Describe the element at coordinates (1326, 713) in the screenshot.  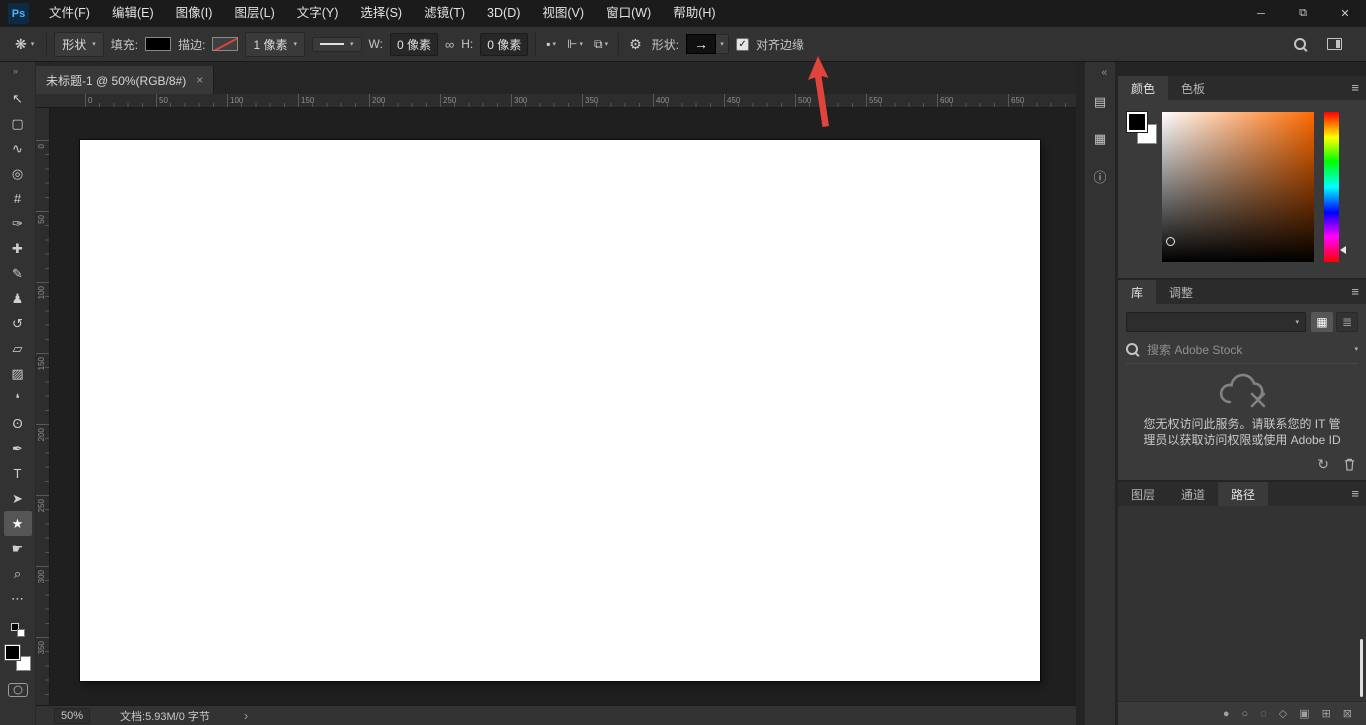
I see `new-path-button: ⊞` at that location.